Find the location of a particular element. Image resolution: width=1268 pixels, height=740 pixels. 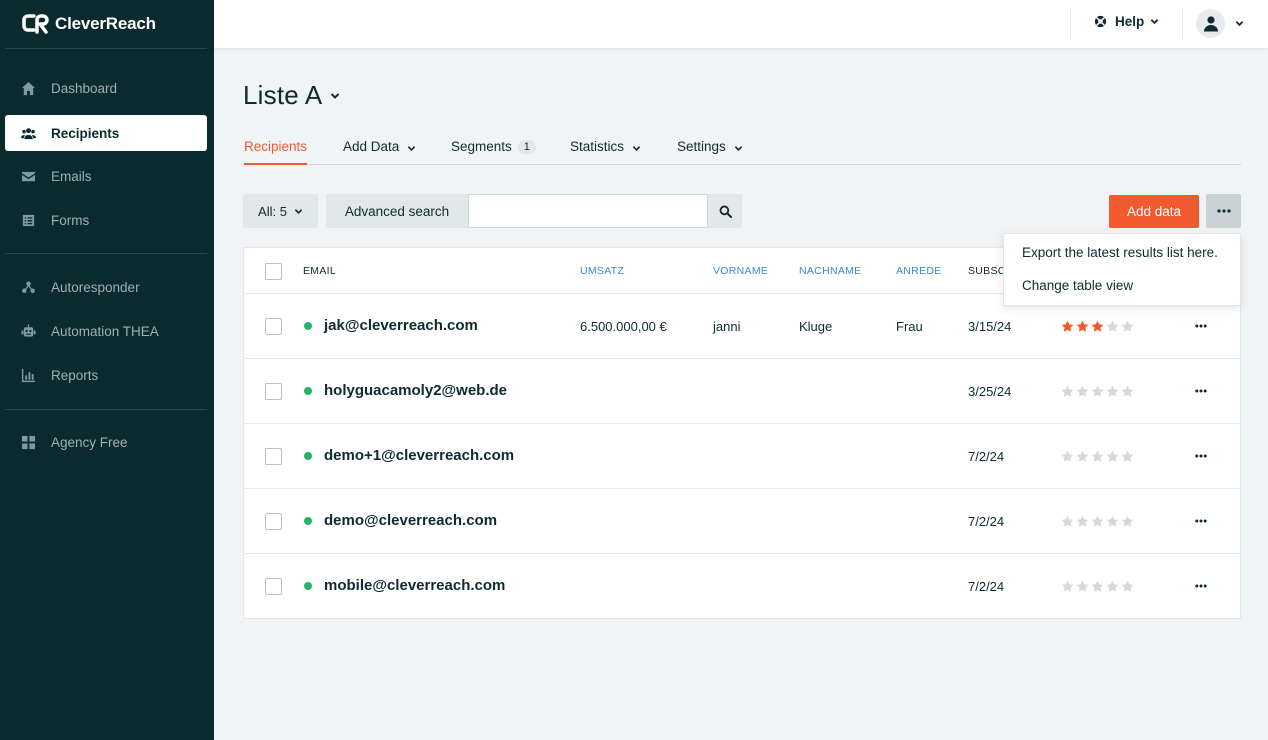

sidebar-item-autoresponder: Autoresponder is located at coordinates (106, 287).